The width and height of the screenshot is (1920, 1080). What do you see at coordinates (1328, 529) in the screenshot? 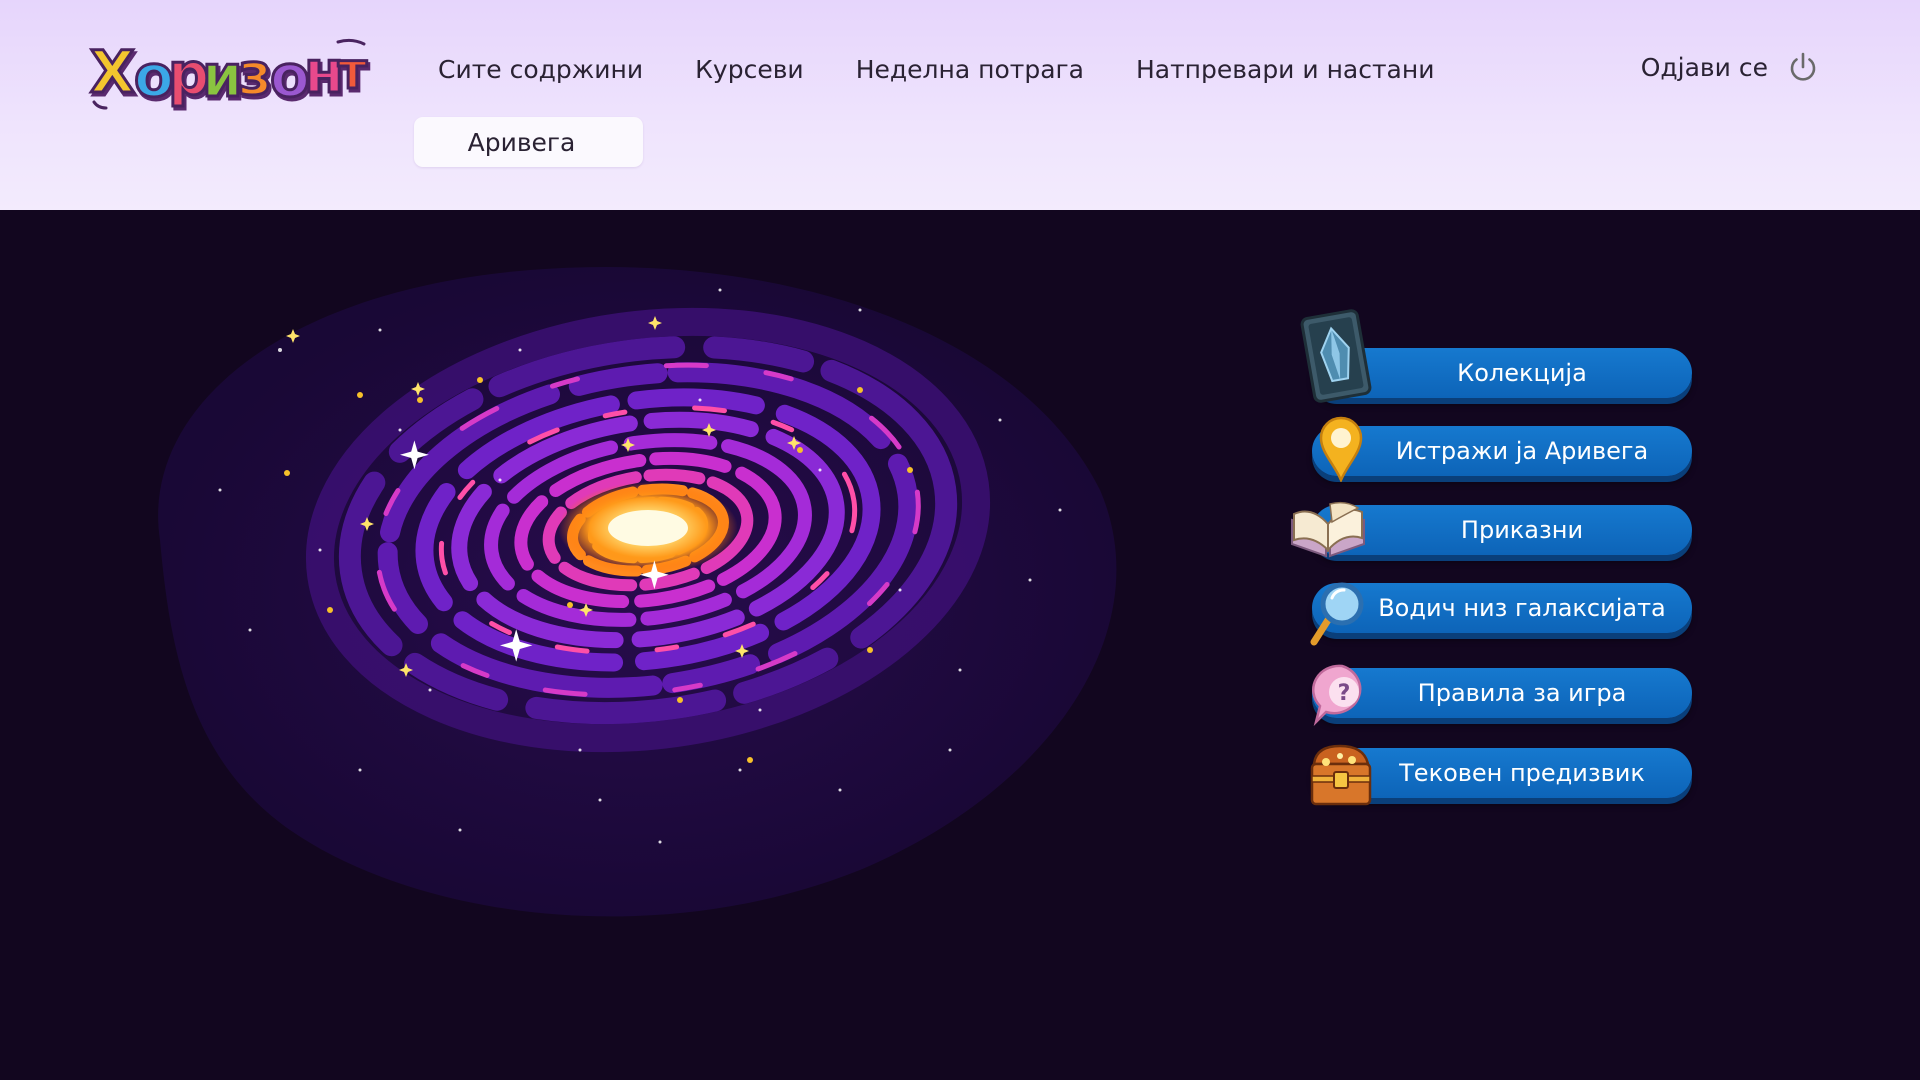
I see `open-book-icon` at bounding box center [1328, 529].